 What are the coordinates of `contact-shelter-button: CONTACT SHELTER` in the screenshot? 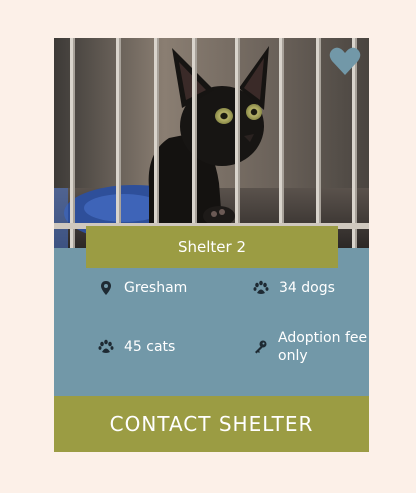 It's located at (211, 424).